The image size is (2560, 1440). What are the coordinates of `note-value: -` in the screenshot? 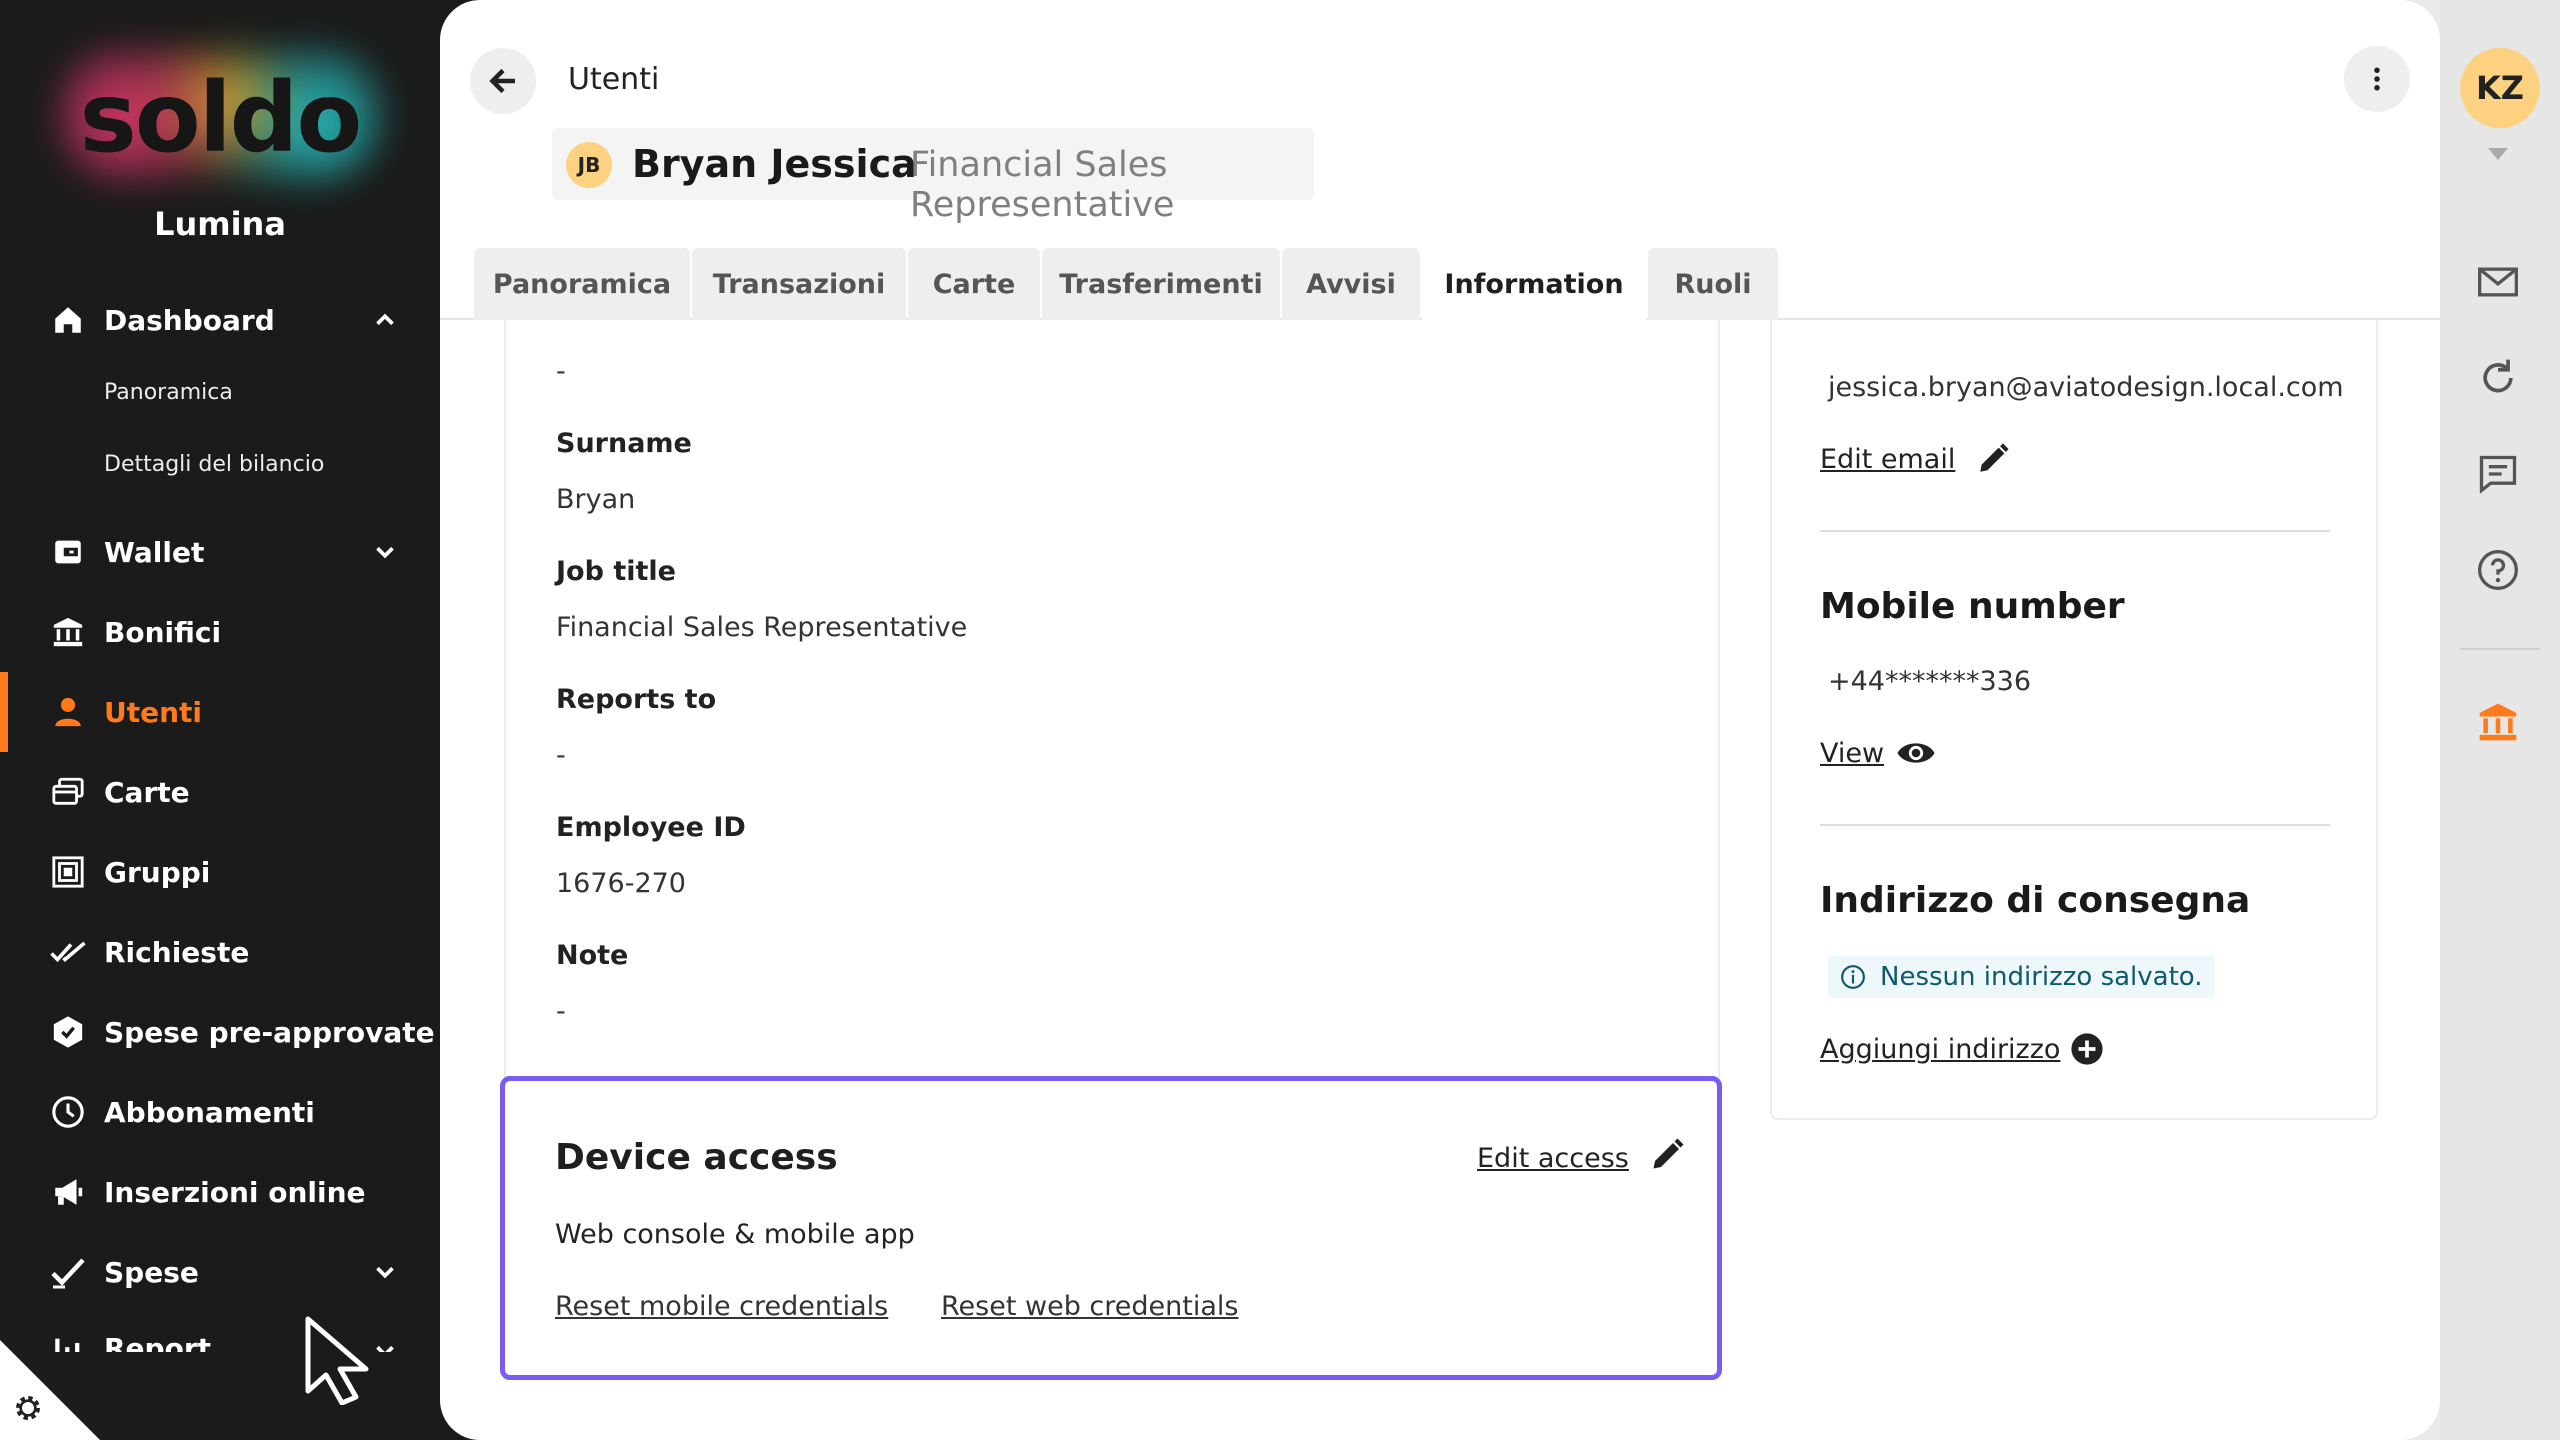 It's located at (561, 1011).